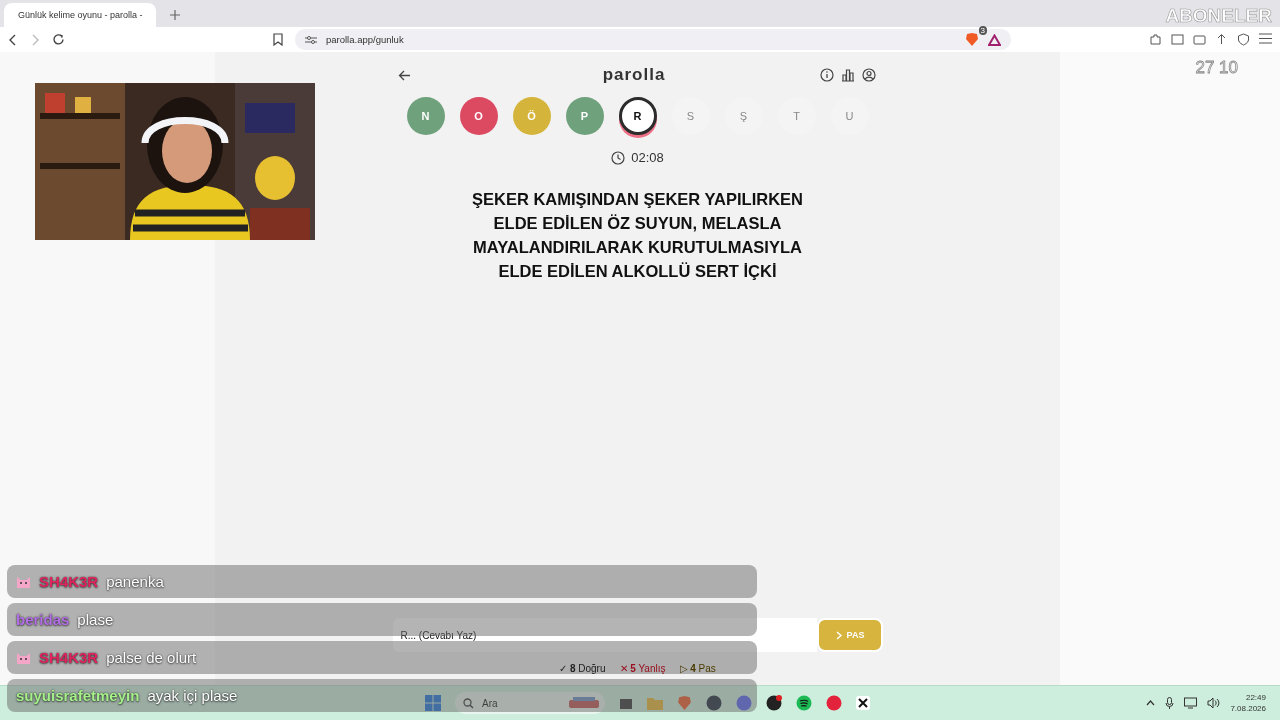  What do you see at coordinates (1243, 39) in the screenshot?
I see `shield-icon` at bounding box center [1243, 39].